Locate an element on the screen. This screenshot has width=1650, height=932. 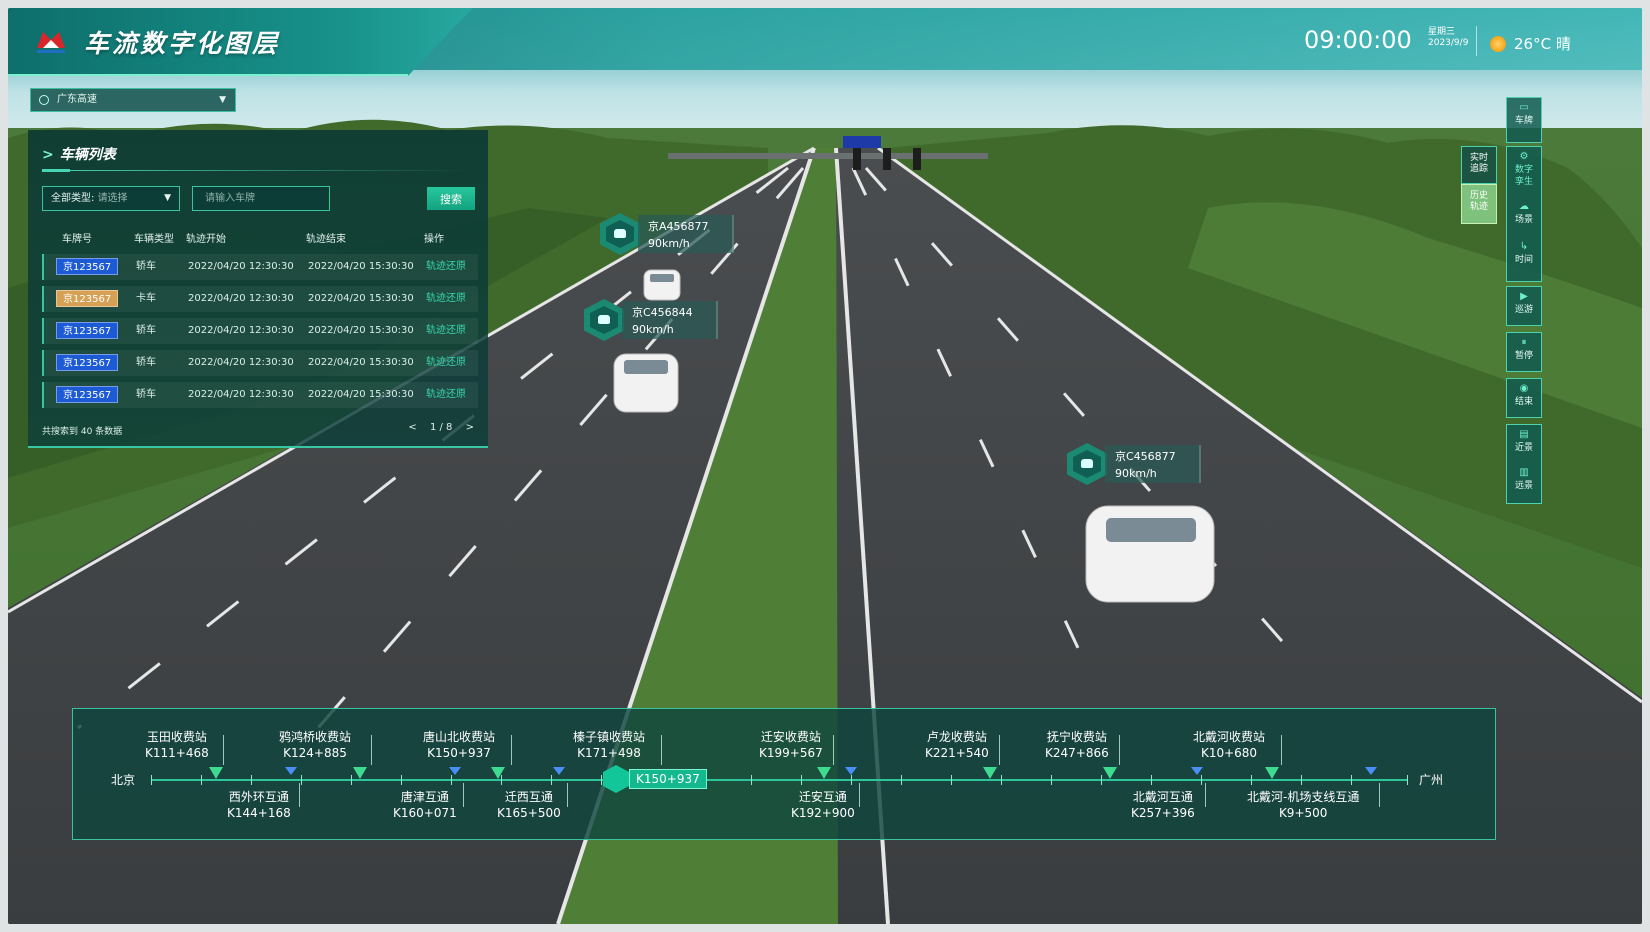
vehicle-label: 京C456877 90km/h is located at coordinates (1137, 464).